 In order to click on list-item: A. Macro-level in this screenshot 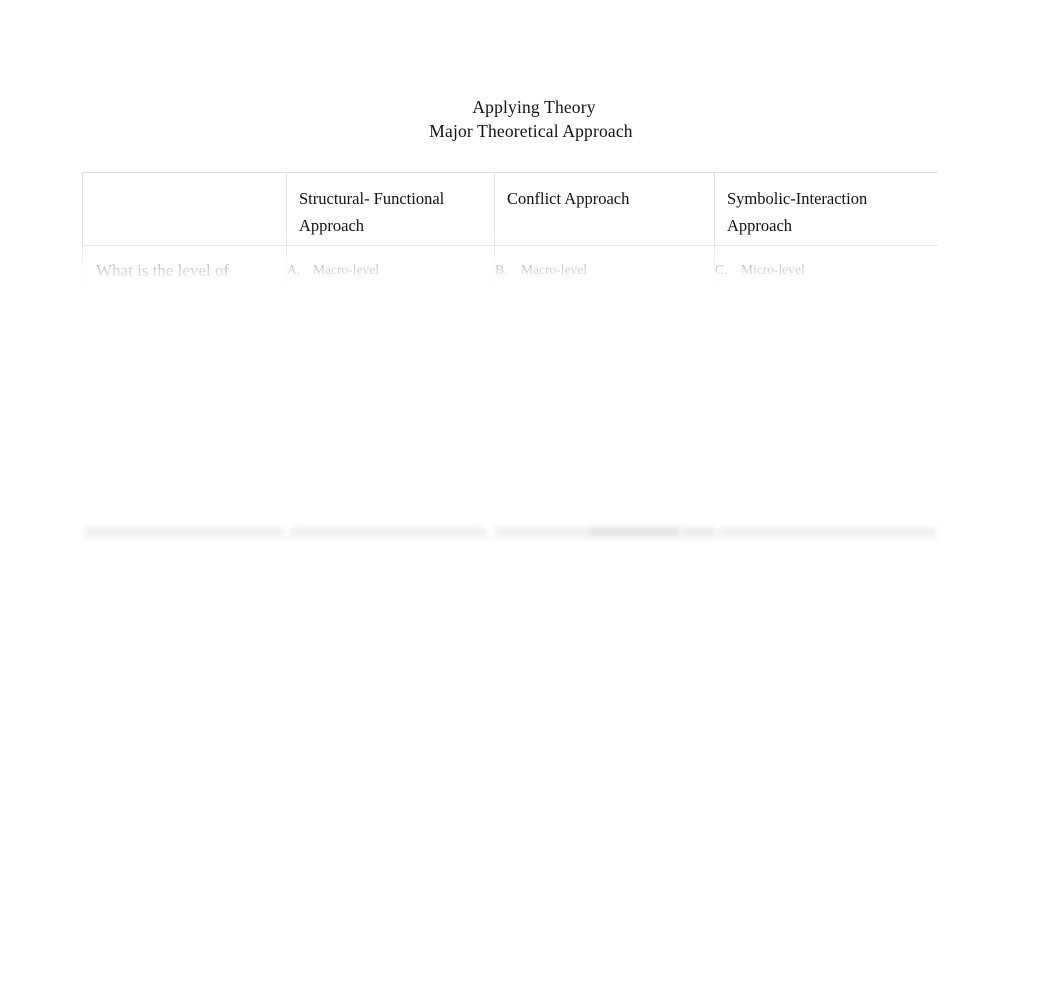, I will do `click(390, 263)`.